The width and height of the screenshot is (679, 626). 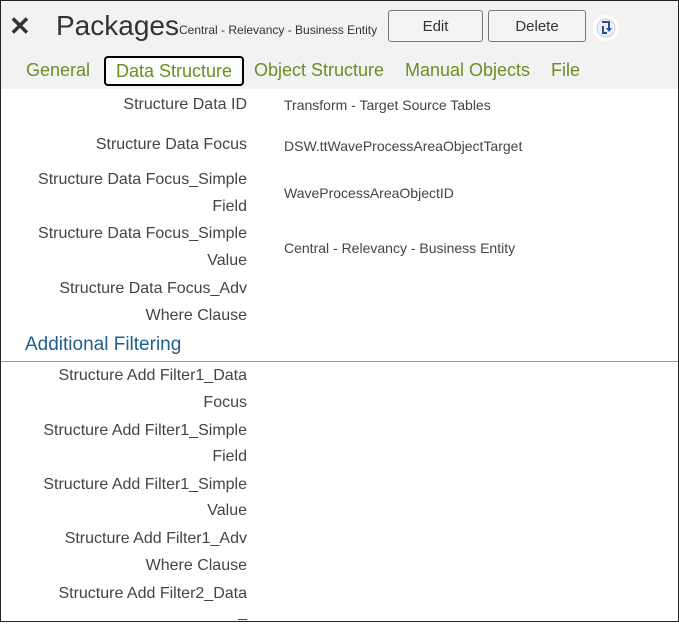 I want to click on field-label-line2: Value, so click(x=227, y=260).